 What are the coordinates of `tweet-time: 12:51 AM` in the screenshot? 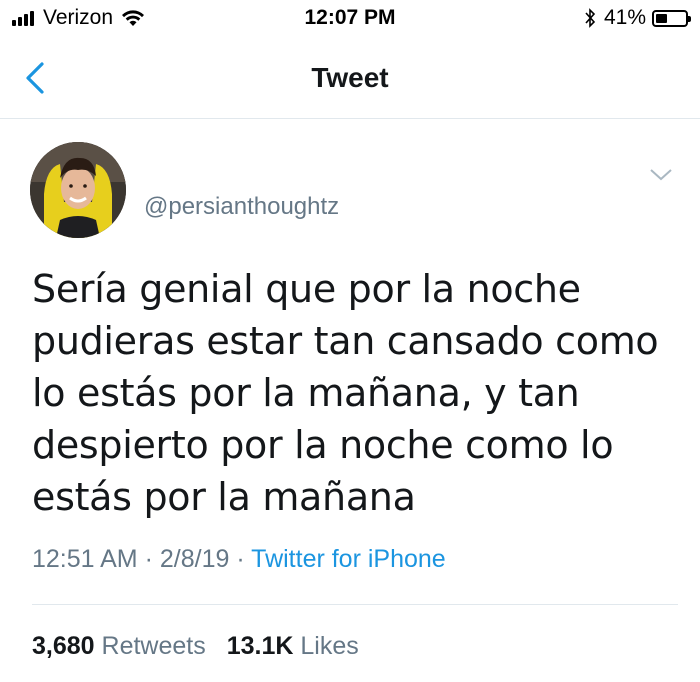 It's located at (85, 559).